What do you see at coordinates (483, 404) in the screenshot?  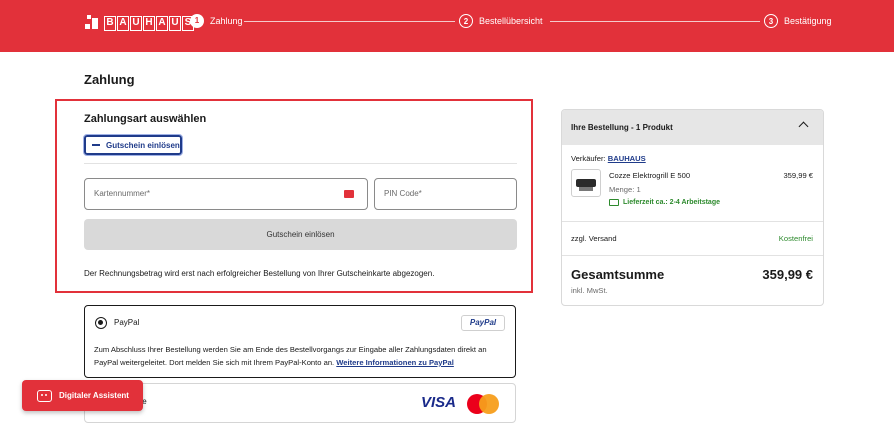 I see `mastercard-icon` at bounding box center [483, 404].